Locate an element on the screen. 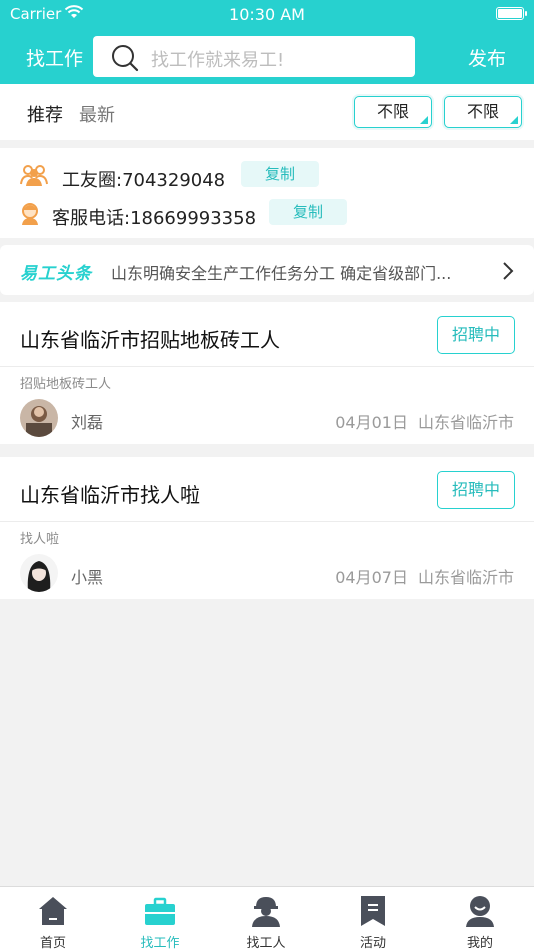 This screenshot has width=534, height=950. tab-bar: 首页 找工作 找工人 活动 我的 is located at coordinates (267, 918).